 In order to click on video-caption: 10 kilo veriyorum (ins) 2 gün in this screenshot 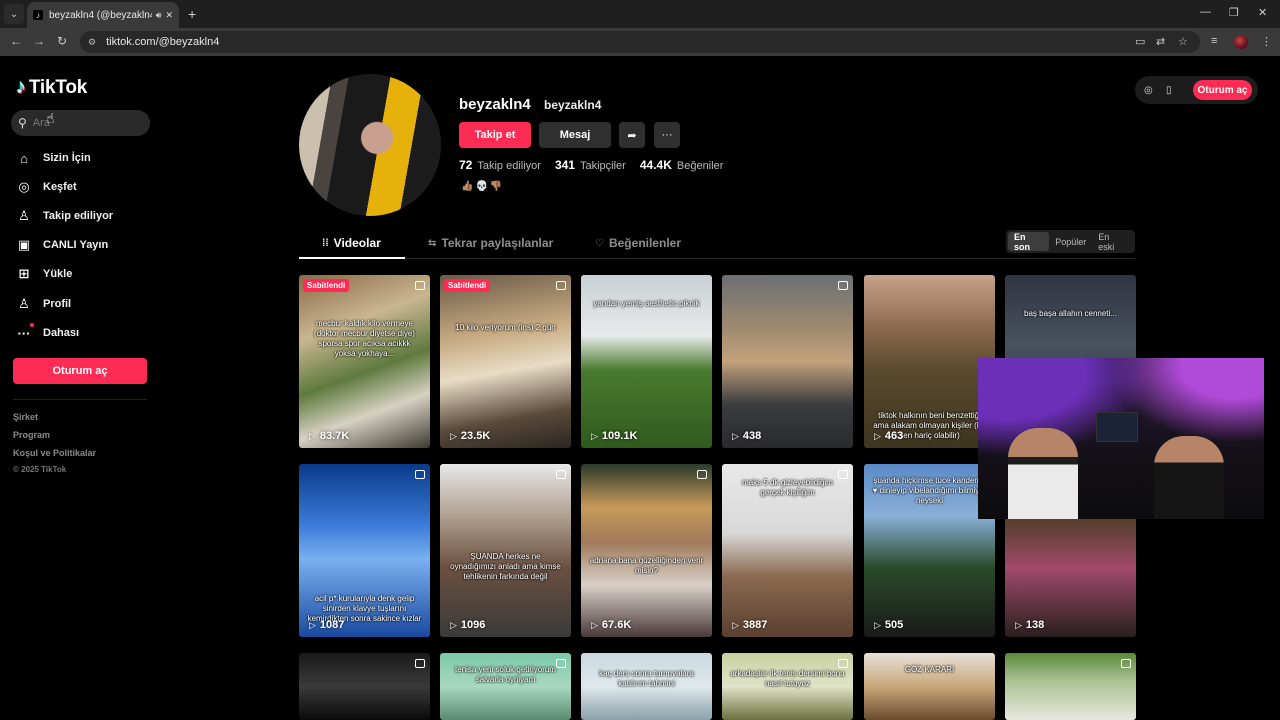, I will do `click(505, 327)`.